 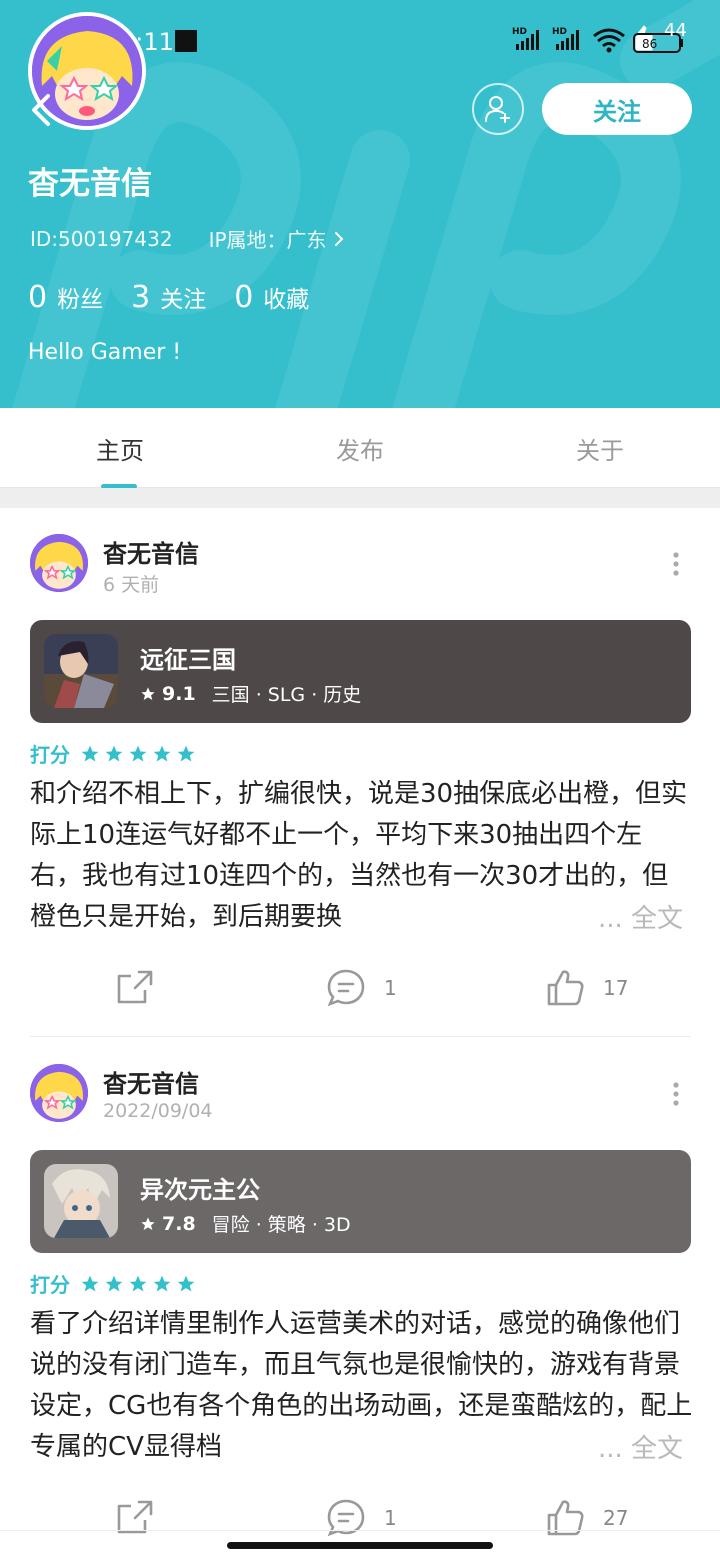 What do you see at coordinates (360, 1201) in the screenshot?
I see `game-card: 异次元主公 7.8 冒险 · 策略 · 3D` at bounding box center [360, 1201].